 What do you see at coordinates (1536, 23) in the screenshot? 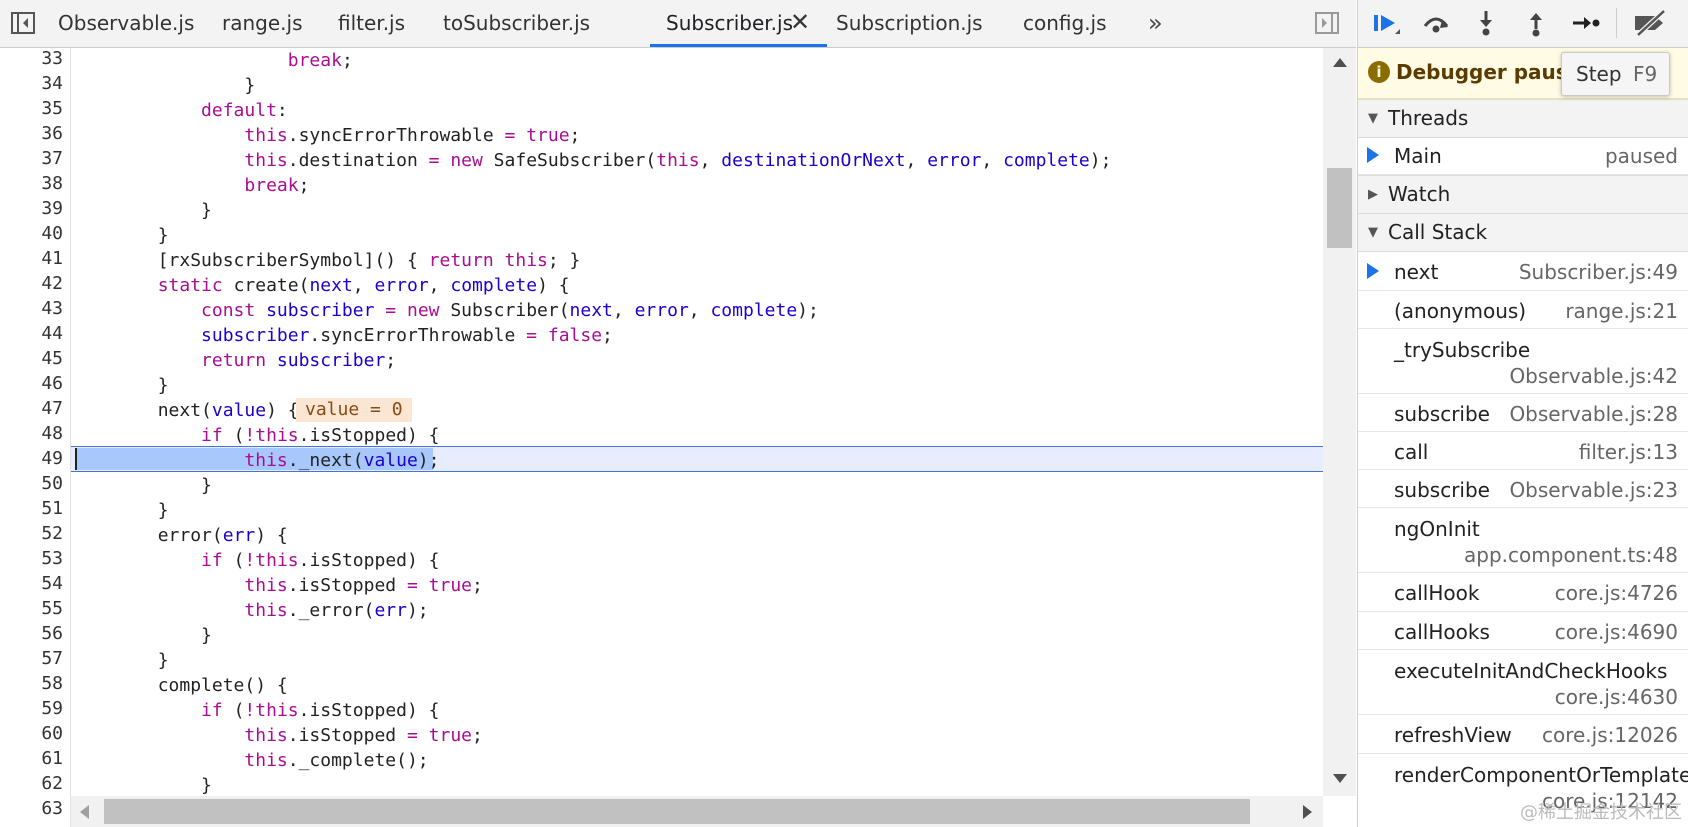
I see `step-out-button` at bounding box center [1536, 23].